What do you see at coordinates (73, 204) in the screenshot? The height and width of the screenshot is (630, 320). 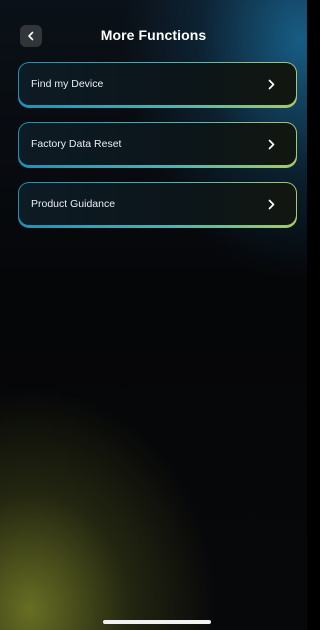 I see `menu-item-label: Product Guidance` at bounding box center [73, 204].